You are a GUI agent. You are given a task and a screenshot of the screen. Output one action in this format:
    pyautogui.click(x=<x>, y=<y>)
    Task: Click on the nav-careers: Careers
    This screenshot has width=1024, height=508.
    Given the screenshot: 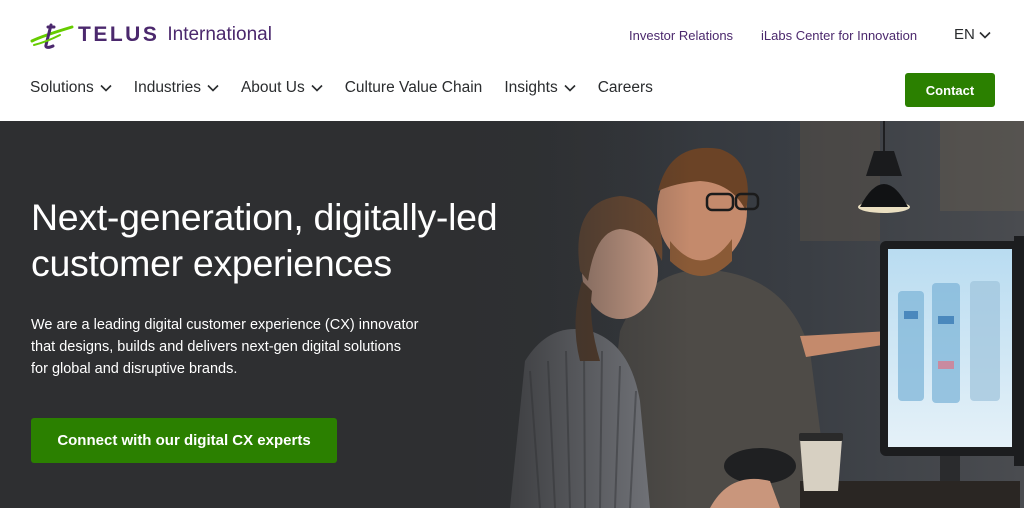 What is the action you would take?
    pyautogui.click(x=625, y=88)
    